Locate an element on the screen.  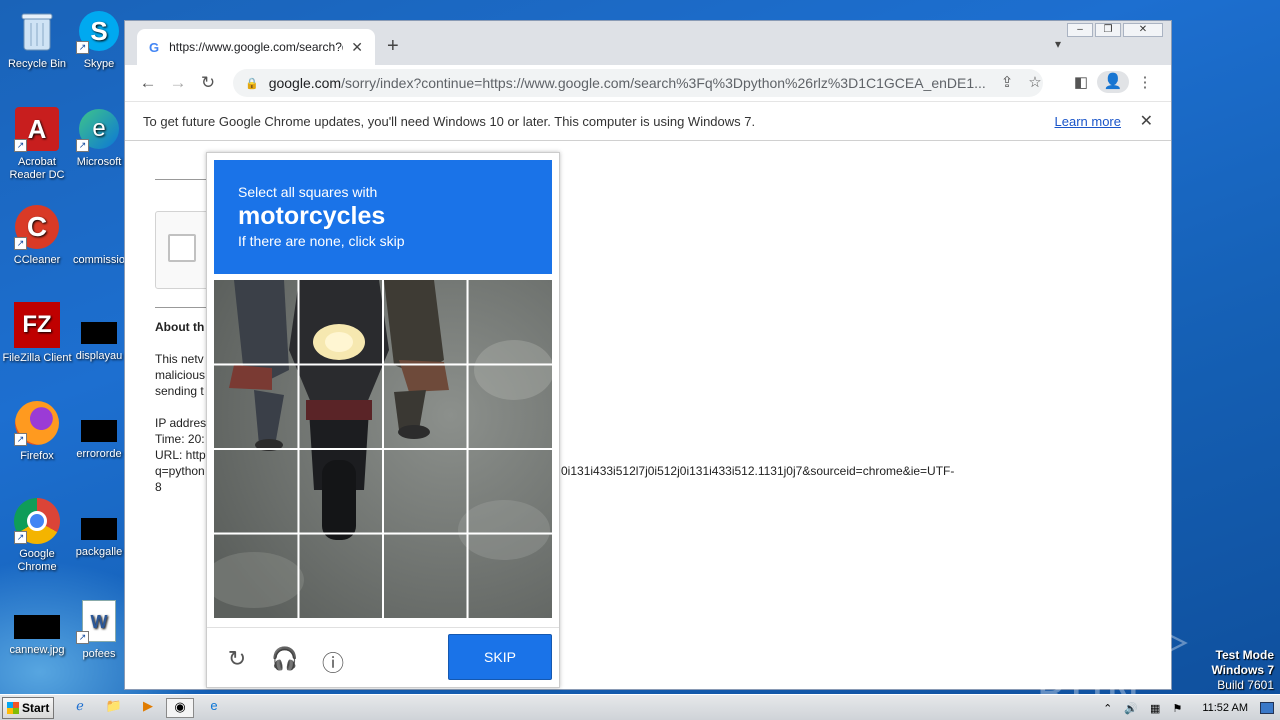
side-panel-icon: ◧ is located at coordinates (1081, 82).